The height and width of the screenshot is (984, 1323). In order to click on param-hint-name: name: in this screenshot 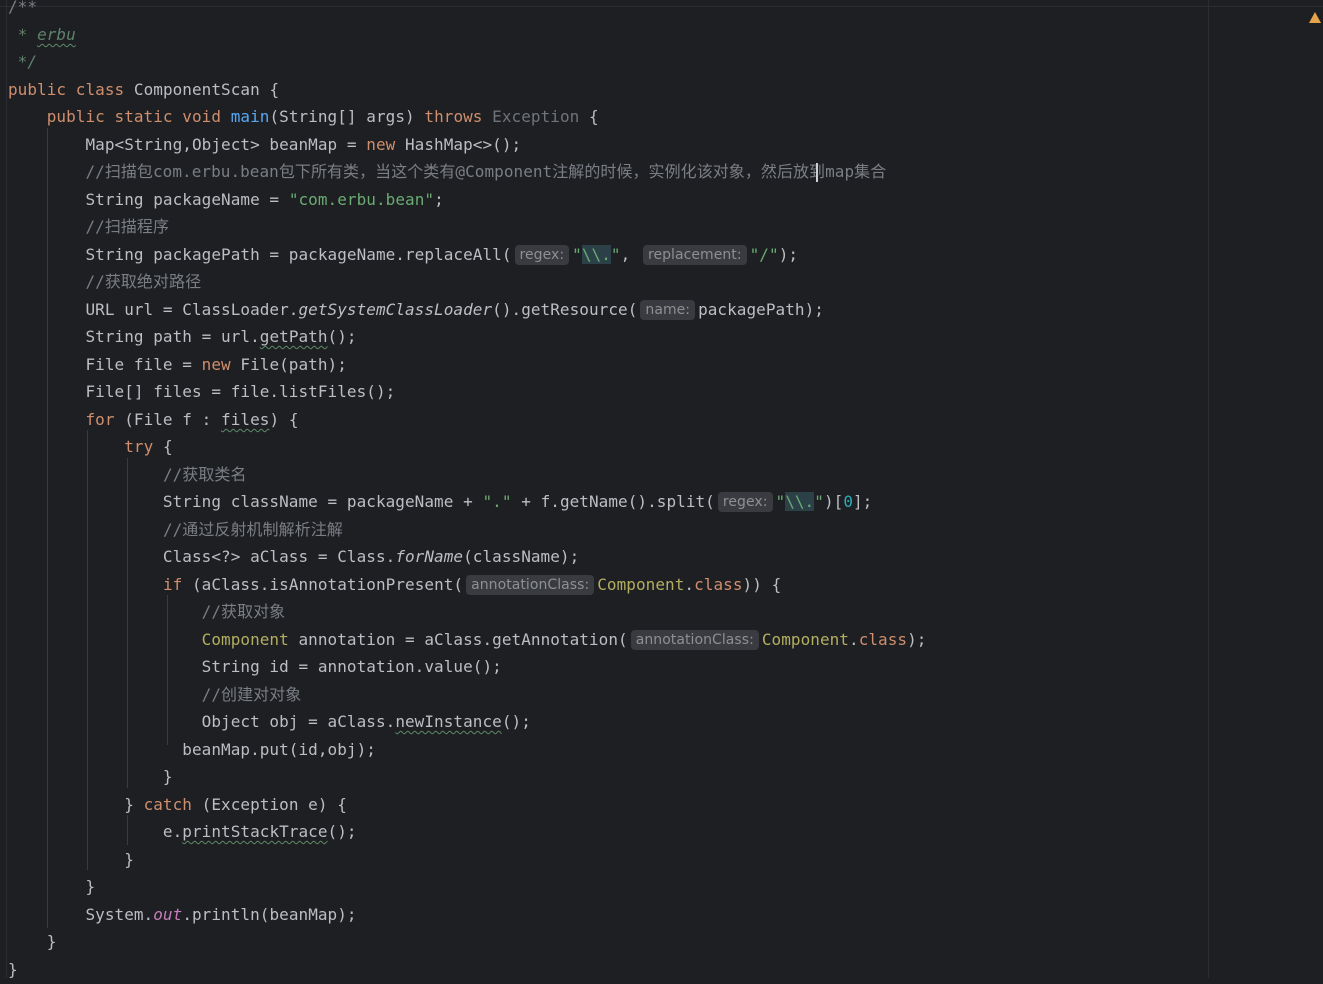, I will do `click(668, 310)`.